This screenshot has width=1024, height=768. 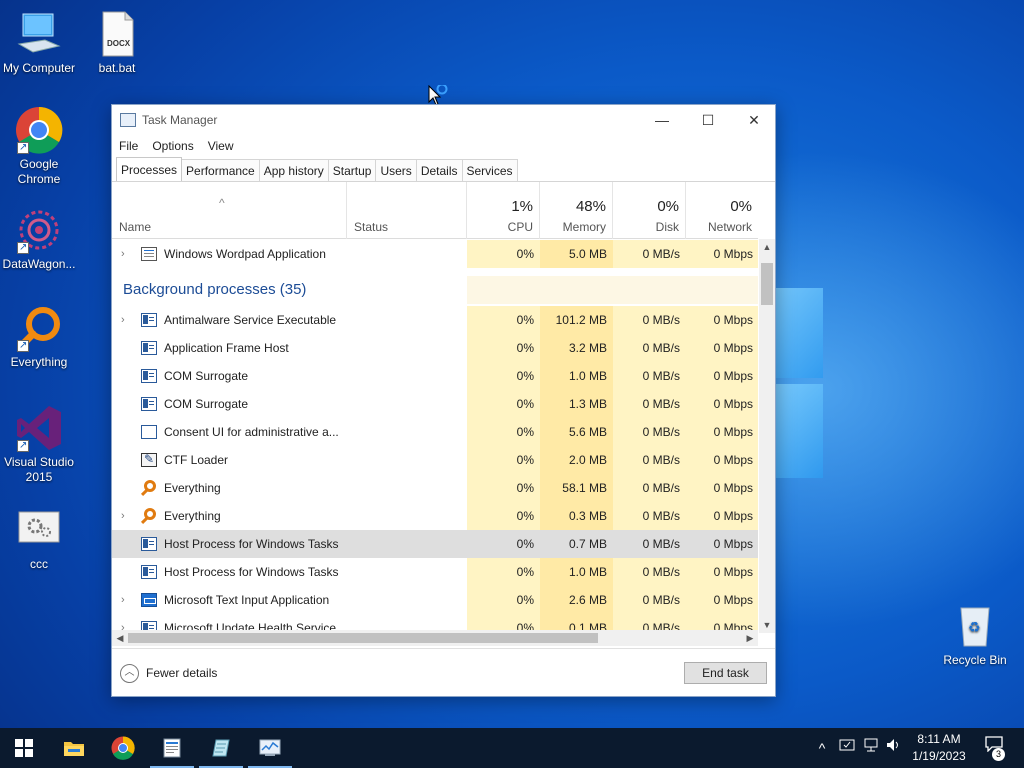 I want to click on desktop-icon-label: ccc, so click(x=39, y=564).